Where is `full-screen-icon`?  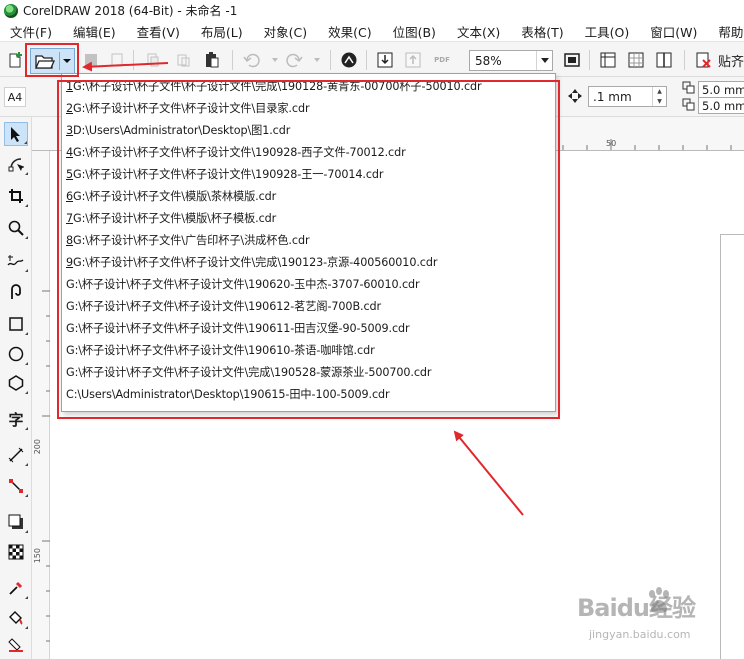
full-screen-icon is located at coordinates (572, 60).